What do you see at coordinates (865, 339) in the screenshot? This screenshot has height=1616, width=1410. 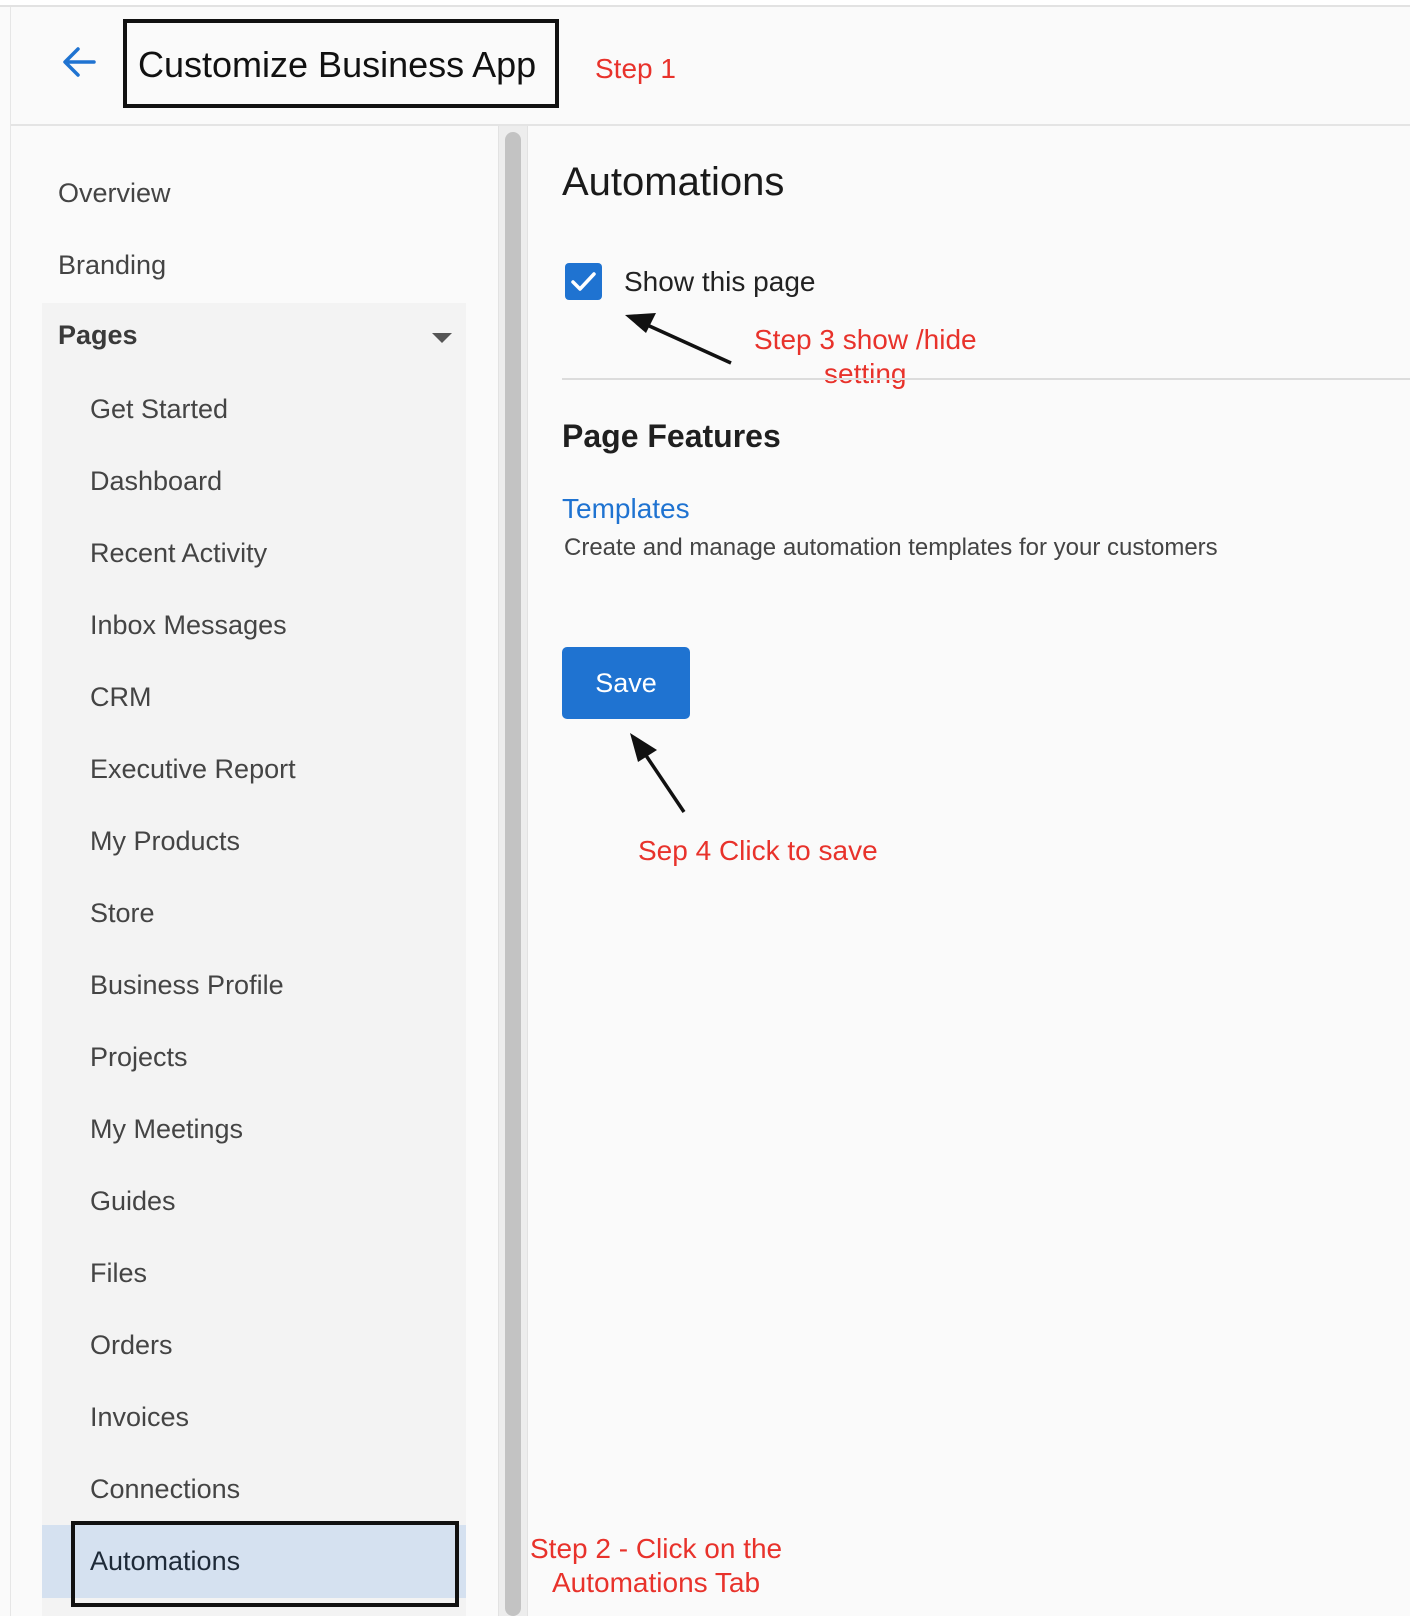 I see `annotation-step-3-line-1: Step 3 show /hide` at bounding box center [865, 339].